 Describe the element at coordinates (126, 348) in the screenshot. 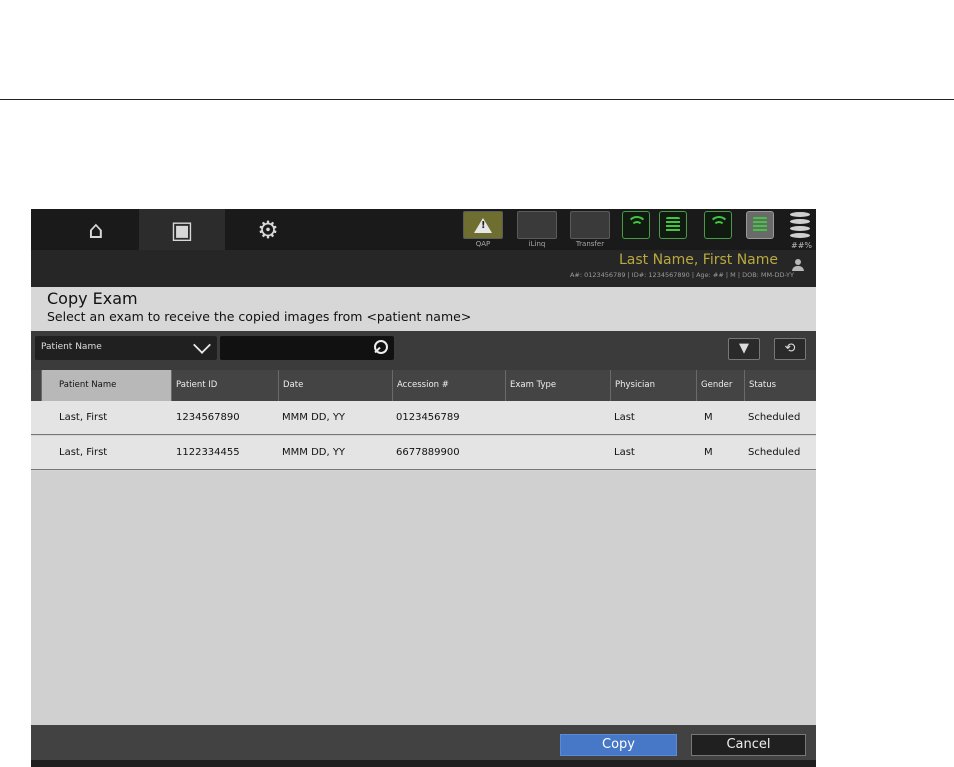

I see `search-field-dropdown: Patient Name` at that location.